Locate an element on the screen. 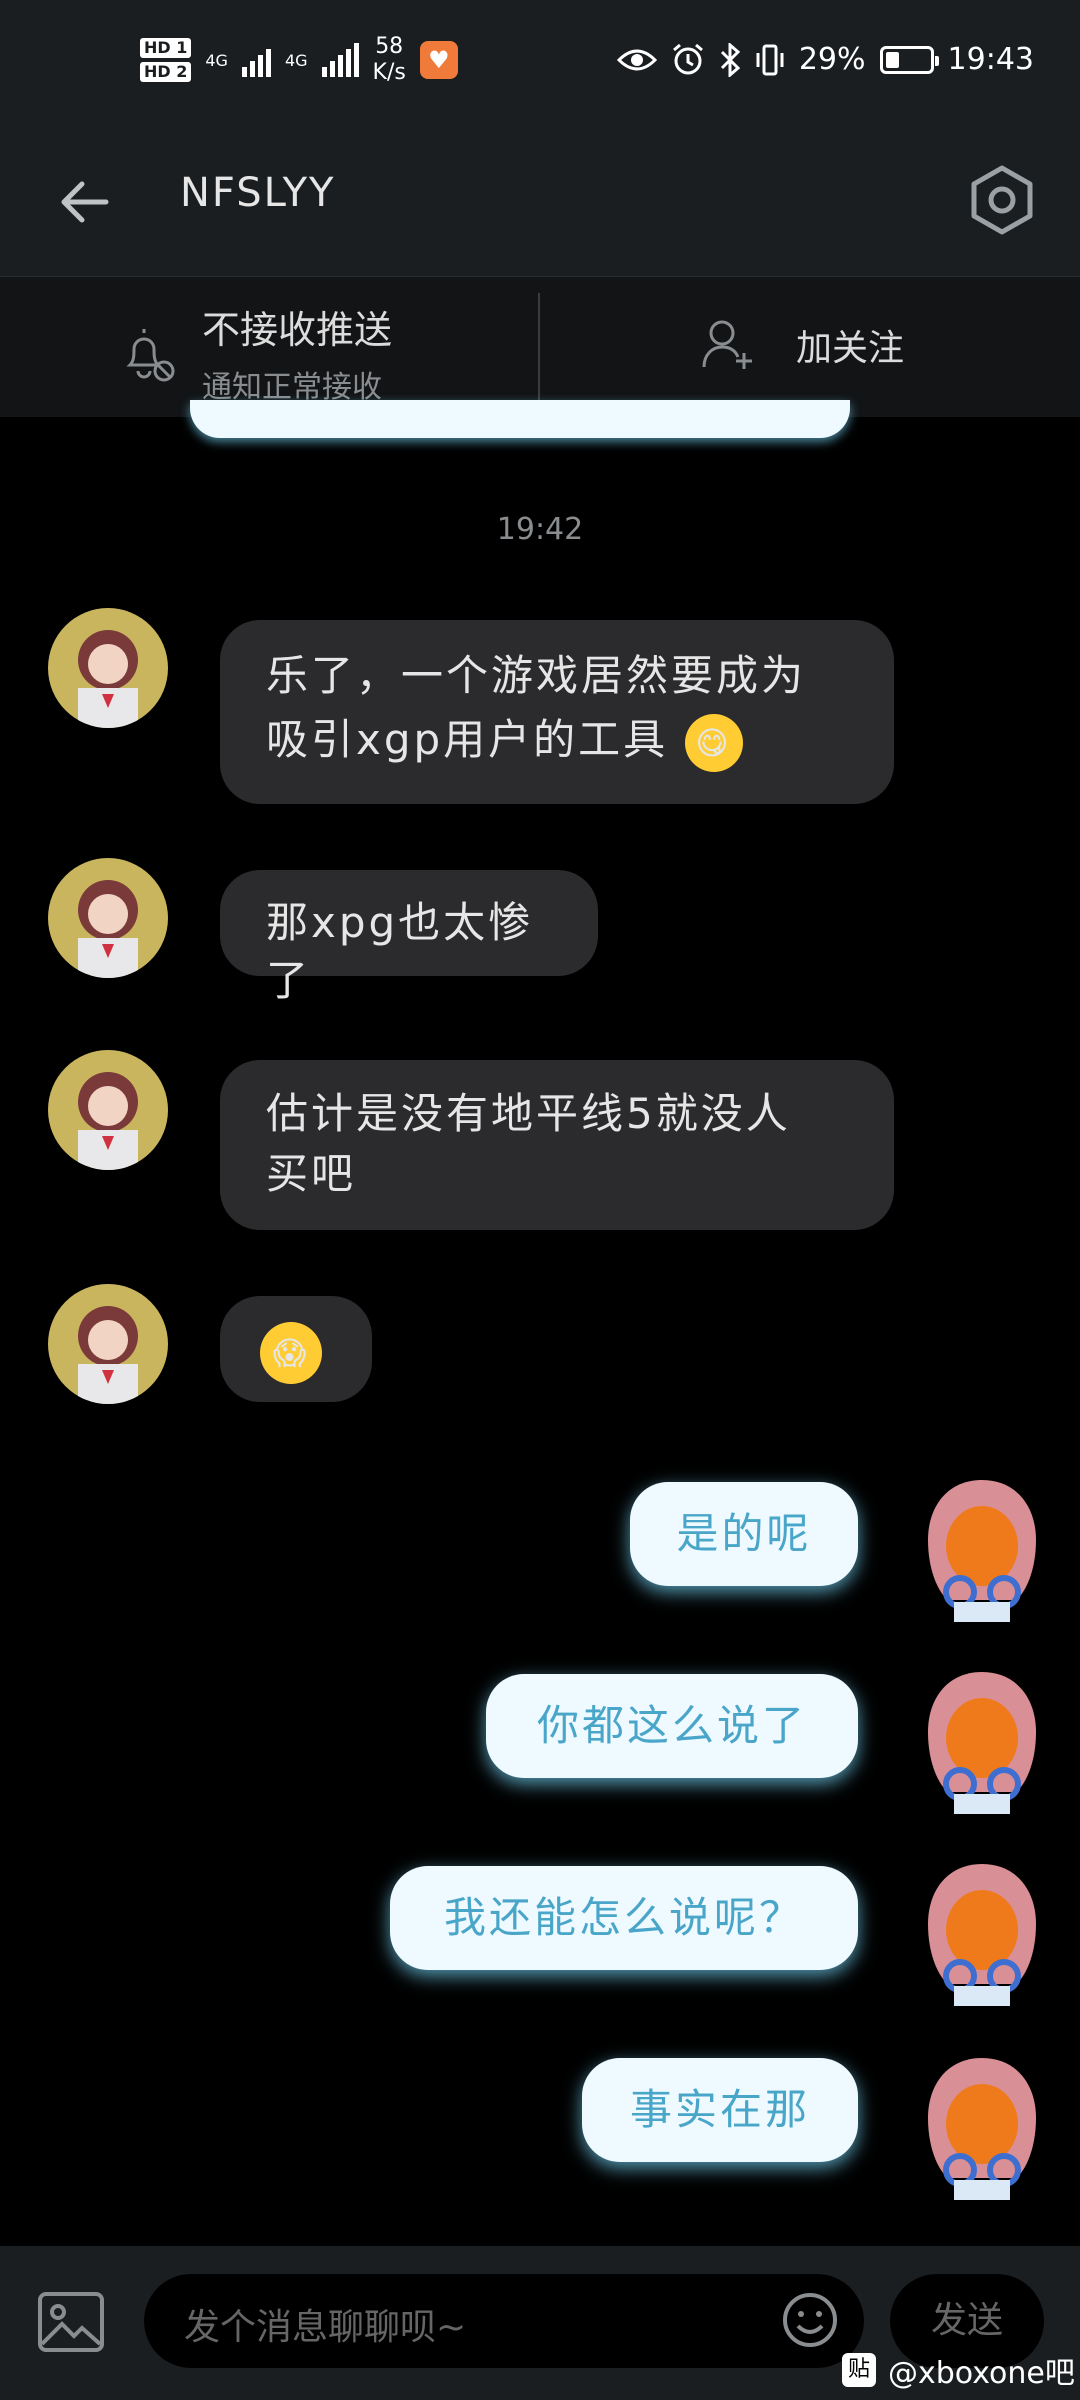  follow-button: 加关注 is located at coordinates (802, 345).